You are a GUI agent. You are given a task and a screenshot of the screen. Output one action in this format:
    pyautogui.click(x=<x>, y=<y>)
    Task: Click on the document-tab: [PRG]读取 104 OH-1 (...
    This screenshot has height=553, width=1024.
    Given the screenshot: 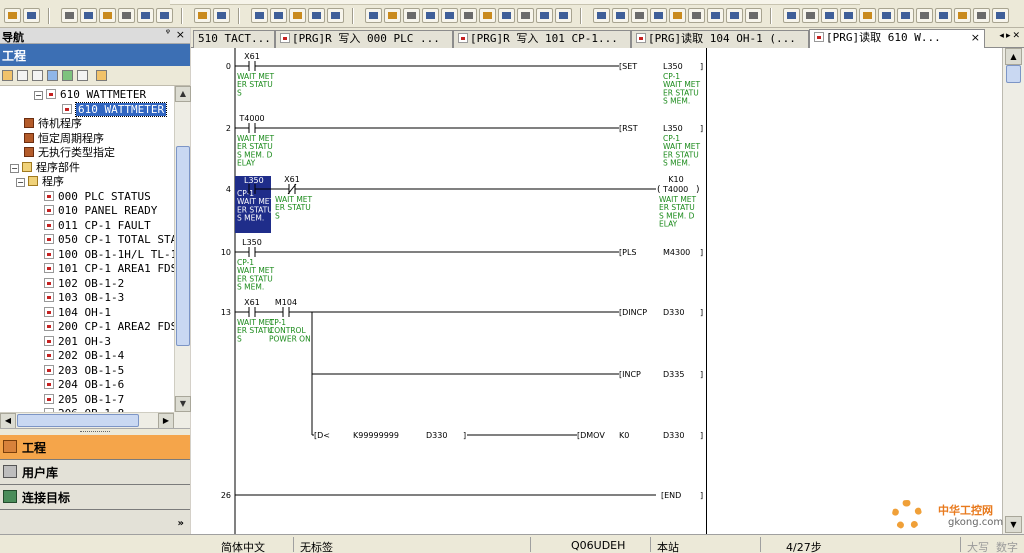 What is the action you would take?
    pyautogui.click(x=720, y=39)
    